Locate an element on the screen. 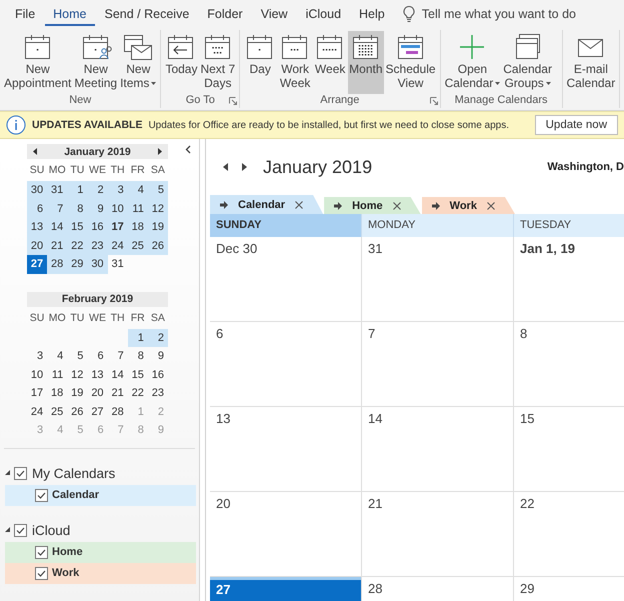 The height and width of the screenshot is (601, 624). date-cell: 22 is located at coordinates (77, 245).